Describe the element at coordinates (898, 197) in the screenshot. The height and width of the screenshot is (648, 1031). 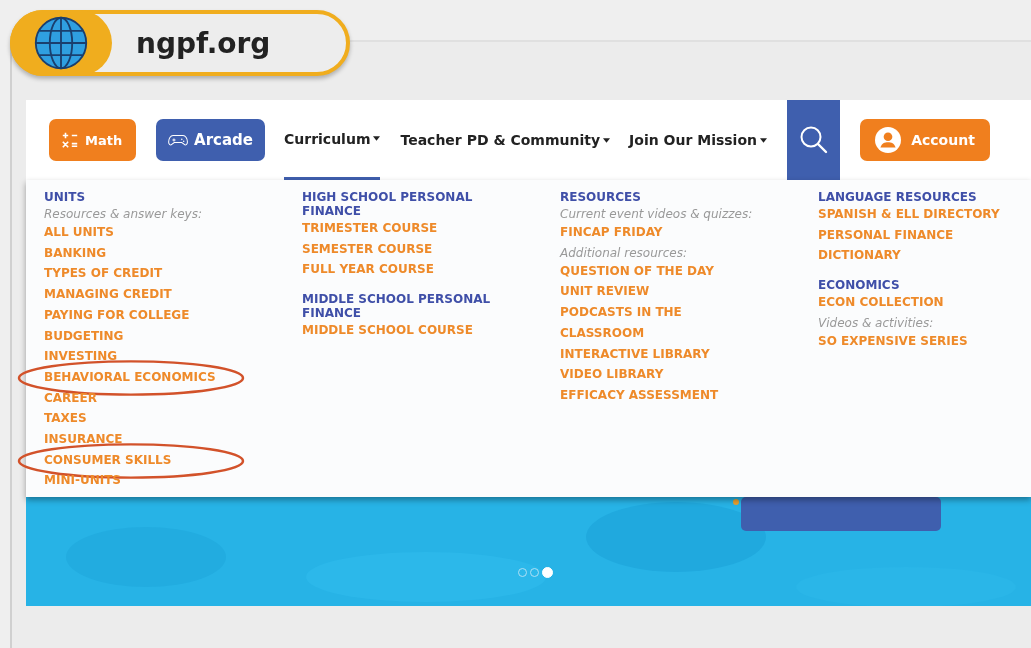
I see `section-heading: LANGUAGE RESOURCES` at that location.